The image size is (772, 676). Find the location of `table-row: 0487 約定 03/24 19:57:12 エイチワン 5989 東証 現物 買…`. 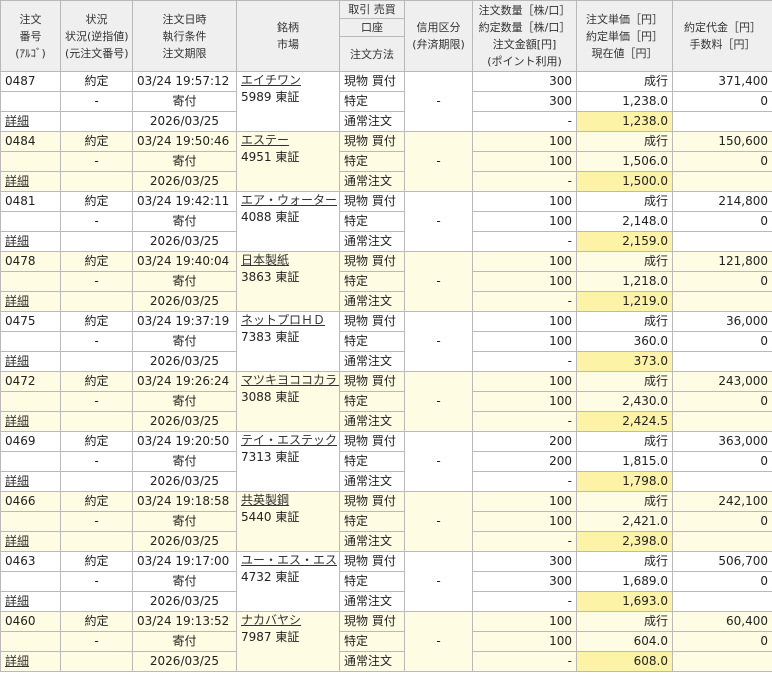

table-row: 0487 約定 03/24 19:57:12 エイチワン 5989 東証 現物 買… is located at coordinates (386, 101).